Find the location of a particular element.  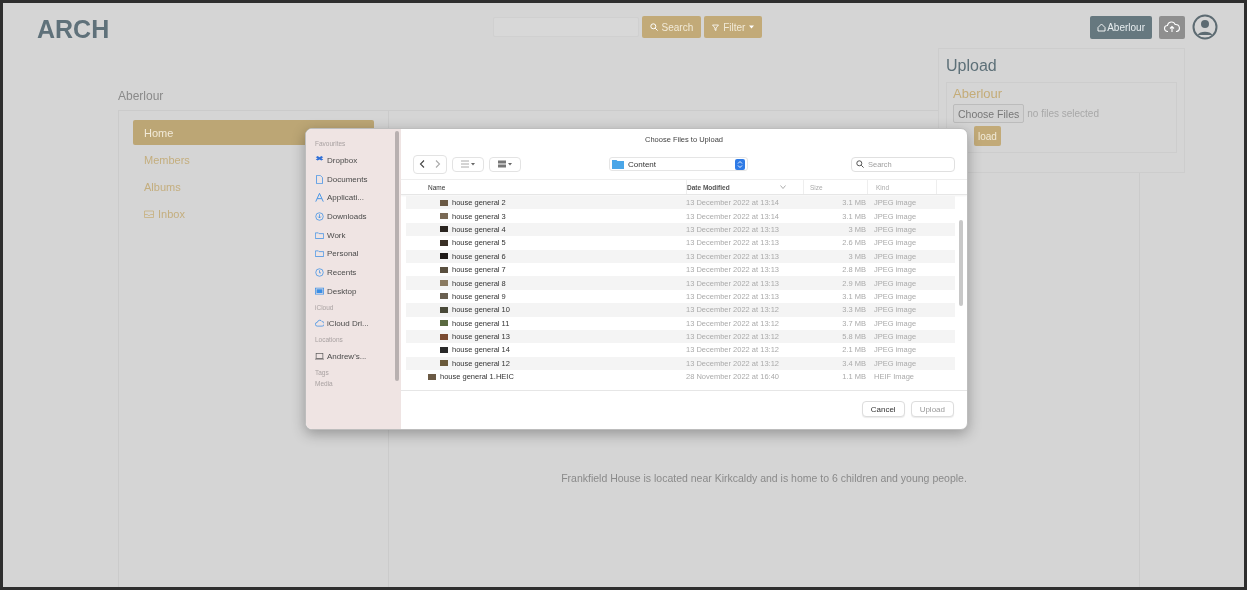

sidebar-item: Recents is located at coordinates (358, 272).